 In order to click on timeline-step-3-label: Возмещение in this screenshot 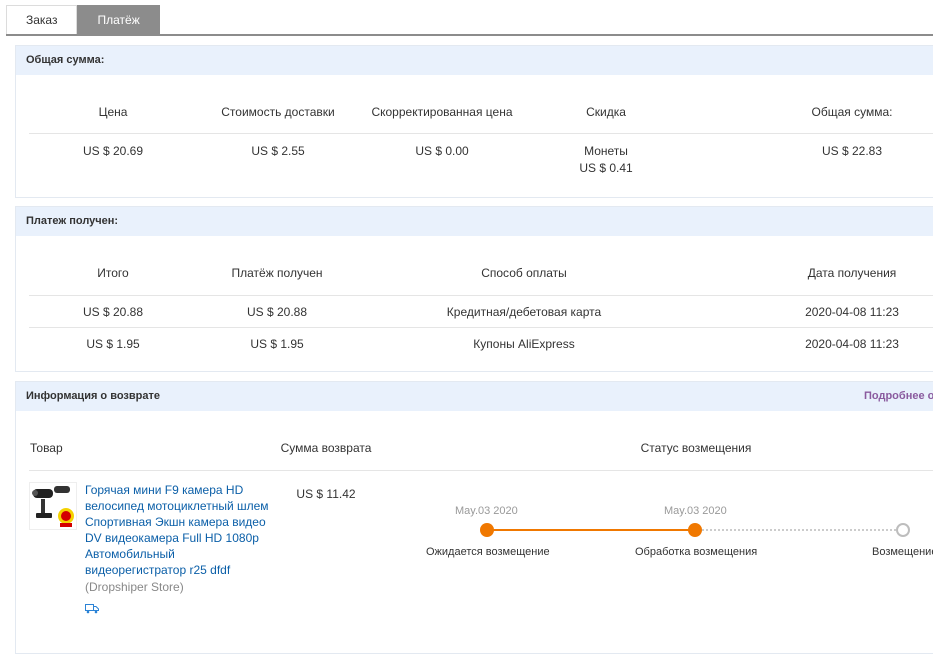, I will do `click(902, 552)`.